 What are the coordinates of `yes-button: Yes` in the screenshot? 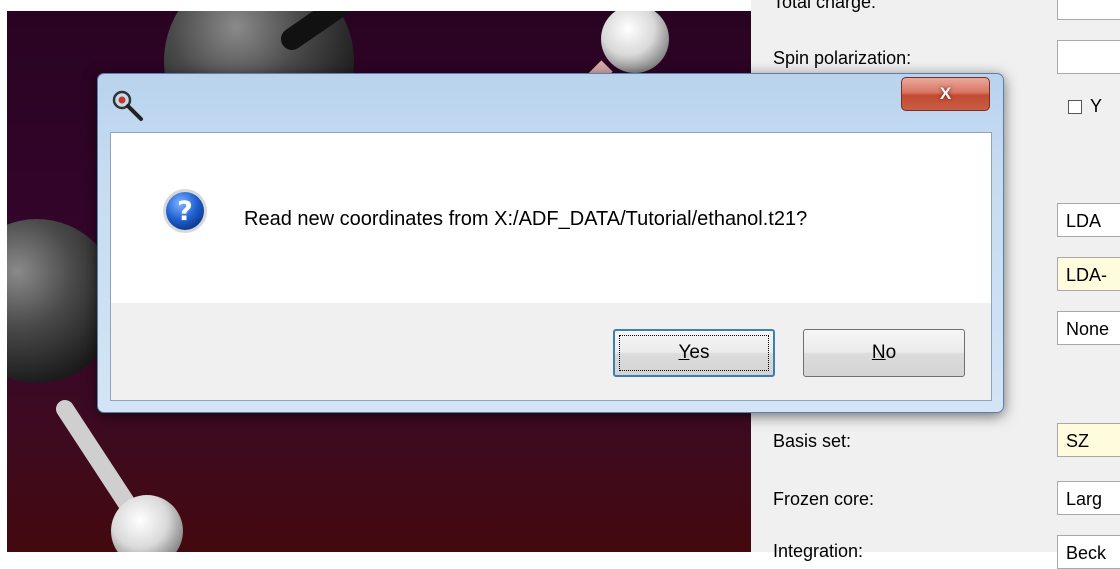 It's located at (694, 353).